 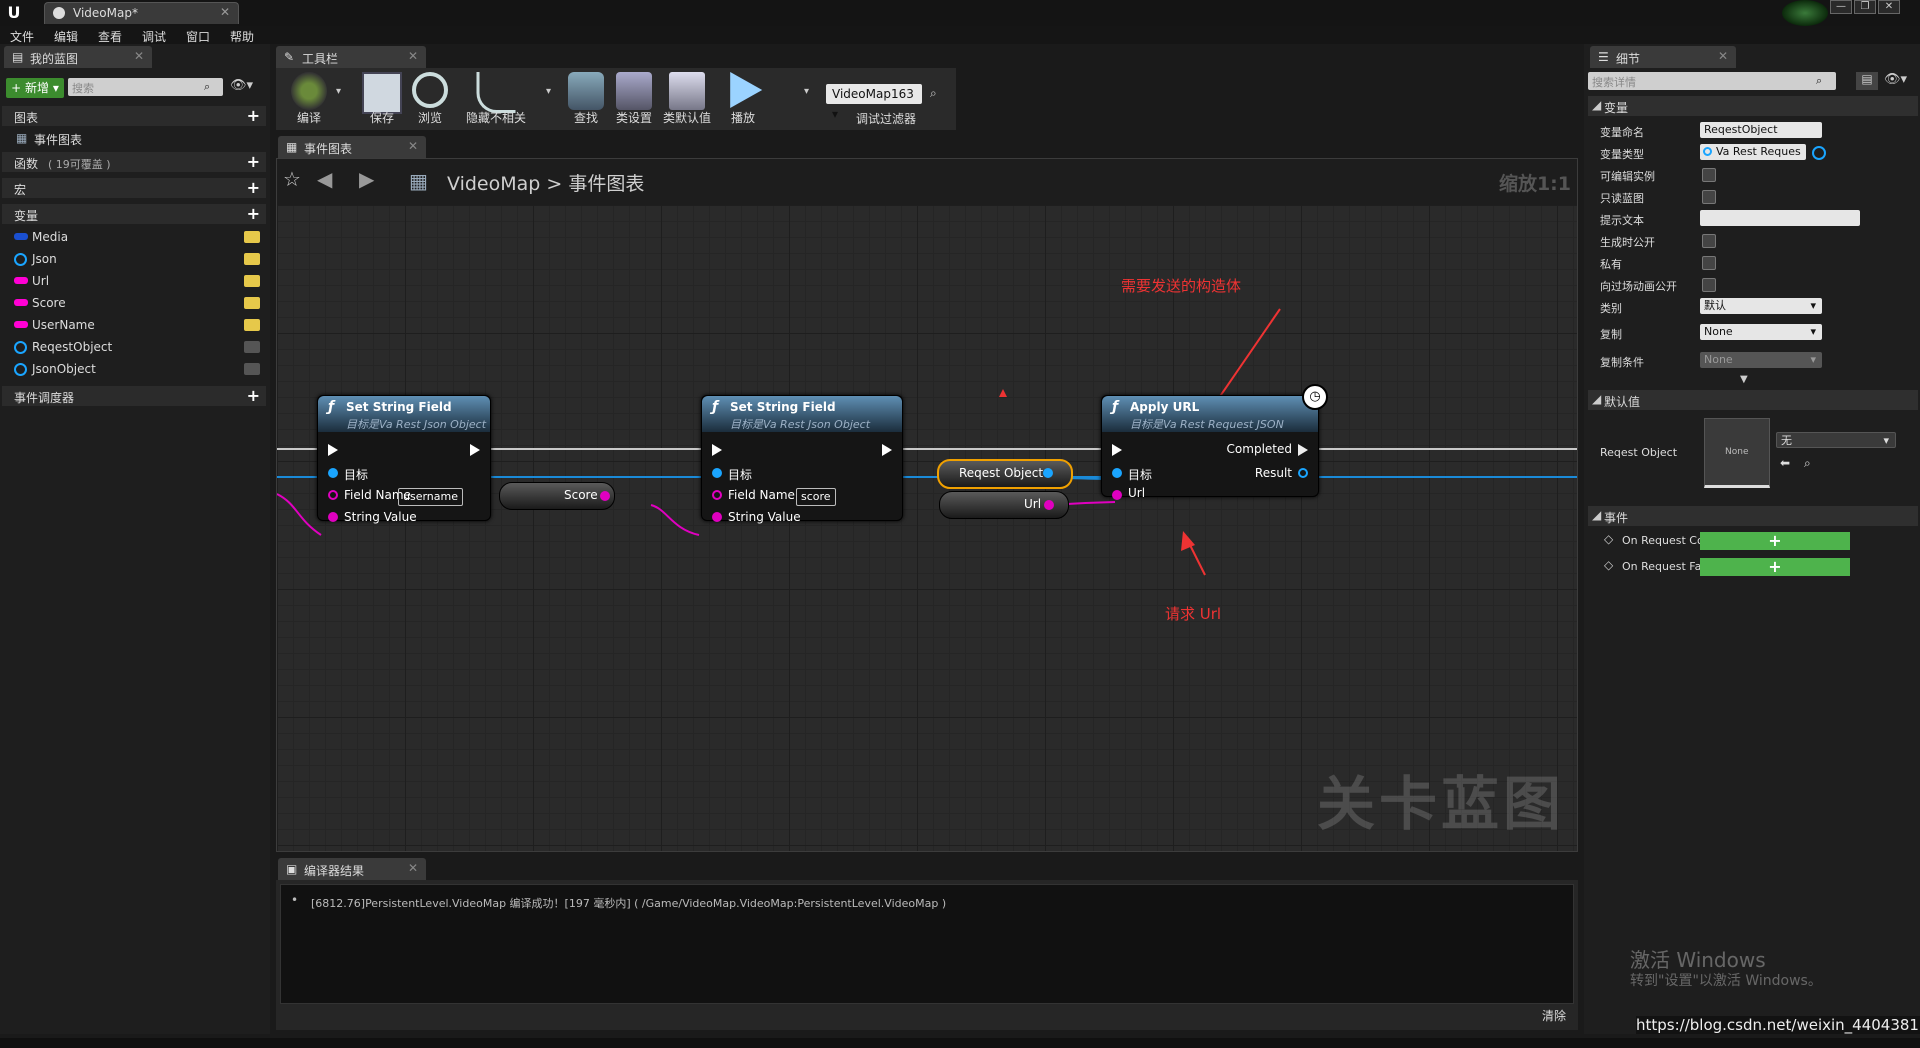 What do you see at coordinates (806, 91) in the screenshot?
I see `play-options-chevron-icon: ▾` at bounding box center [806, 91].